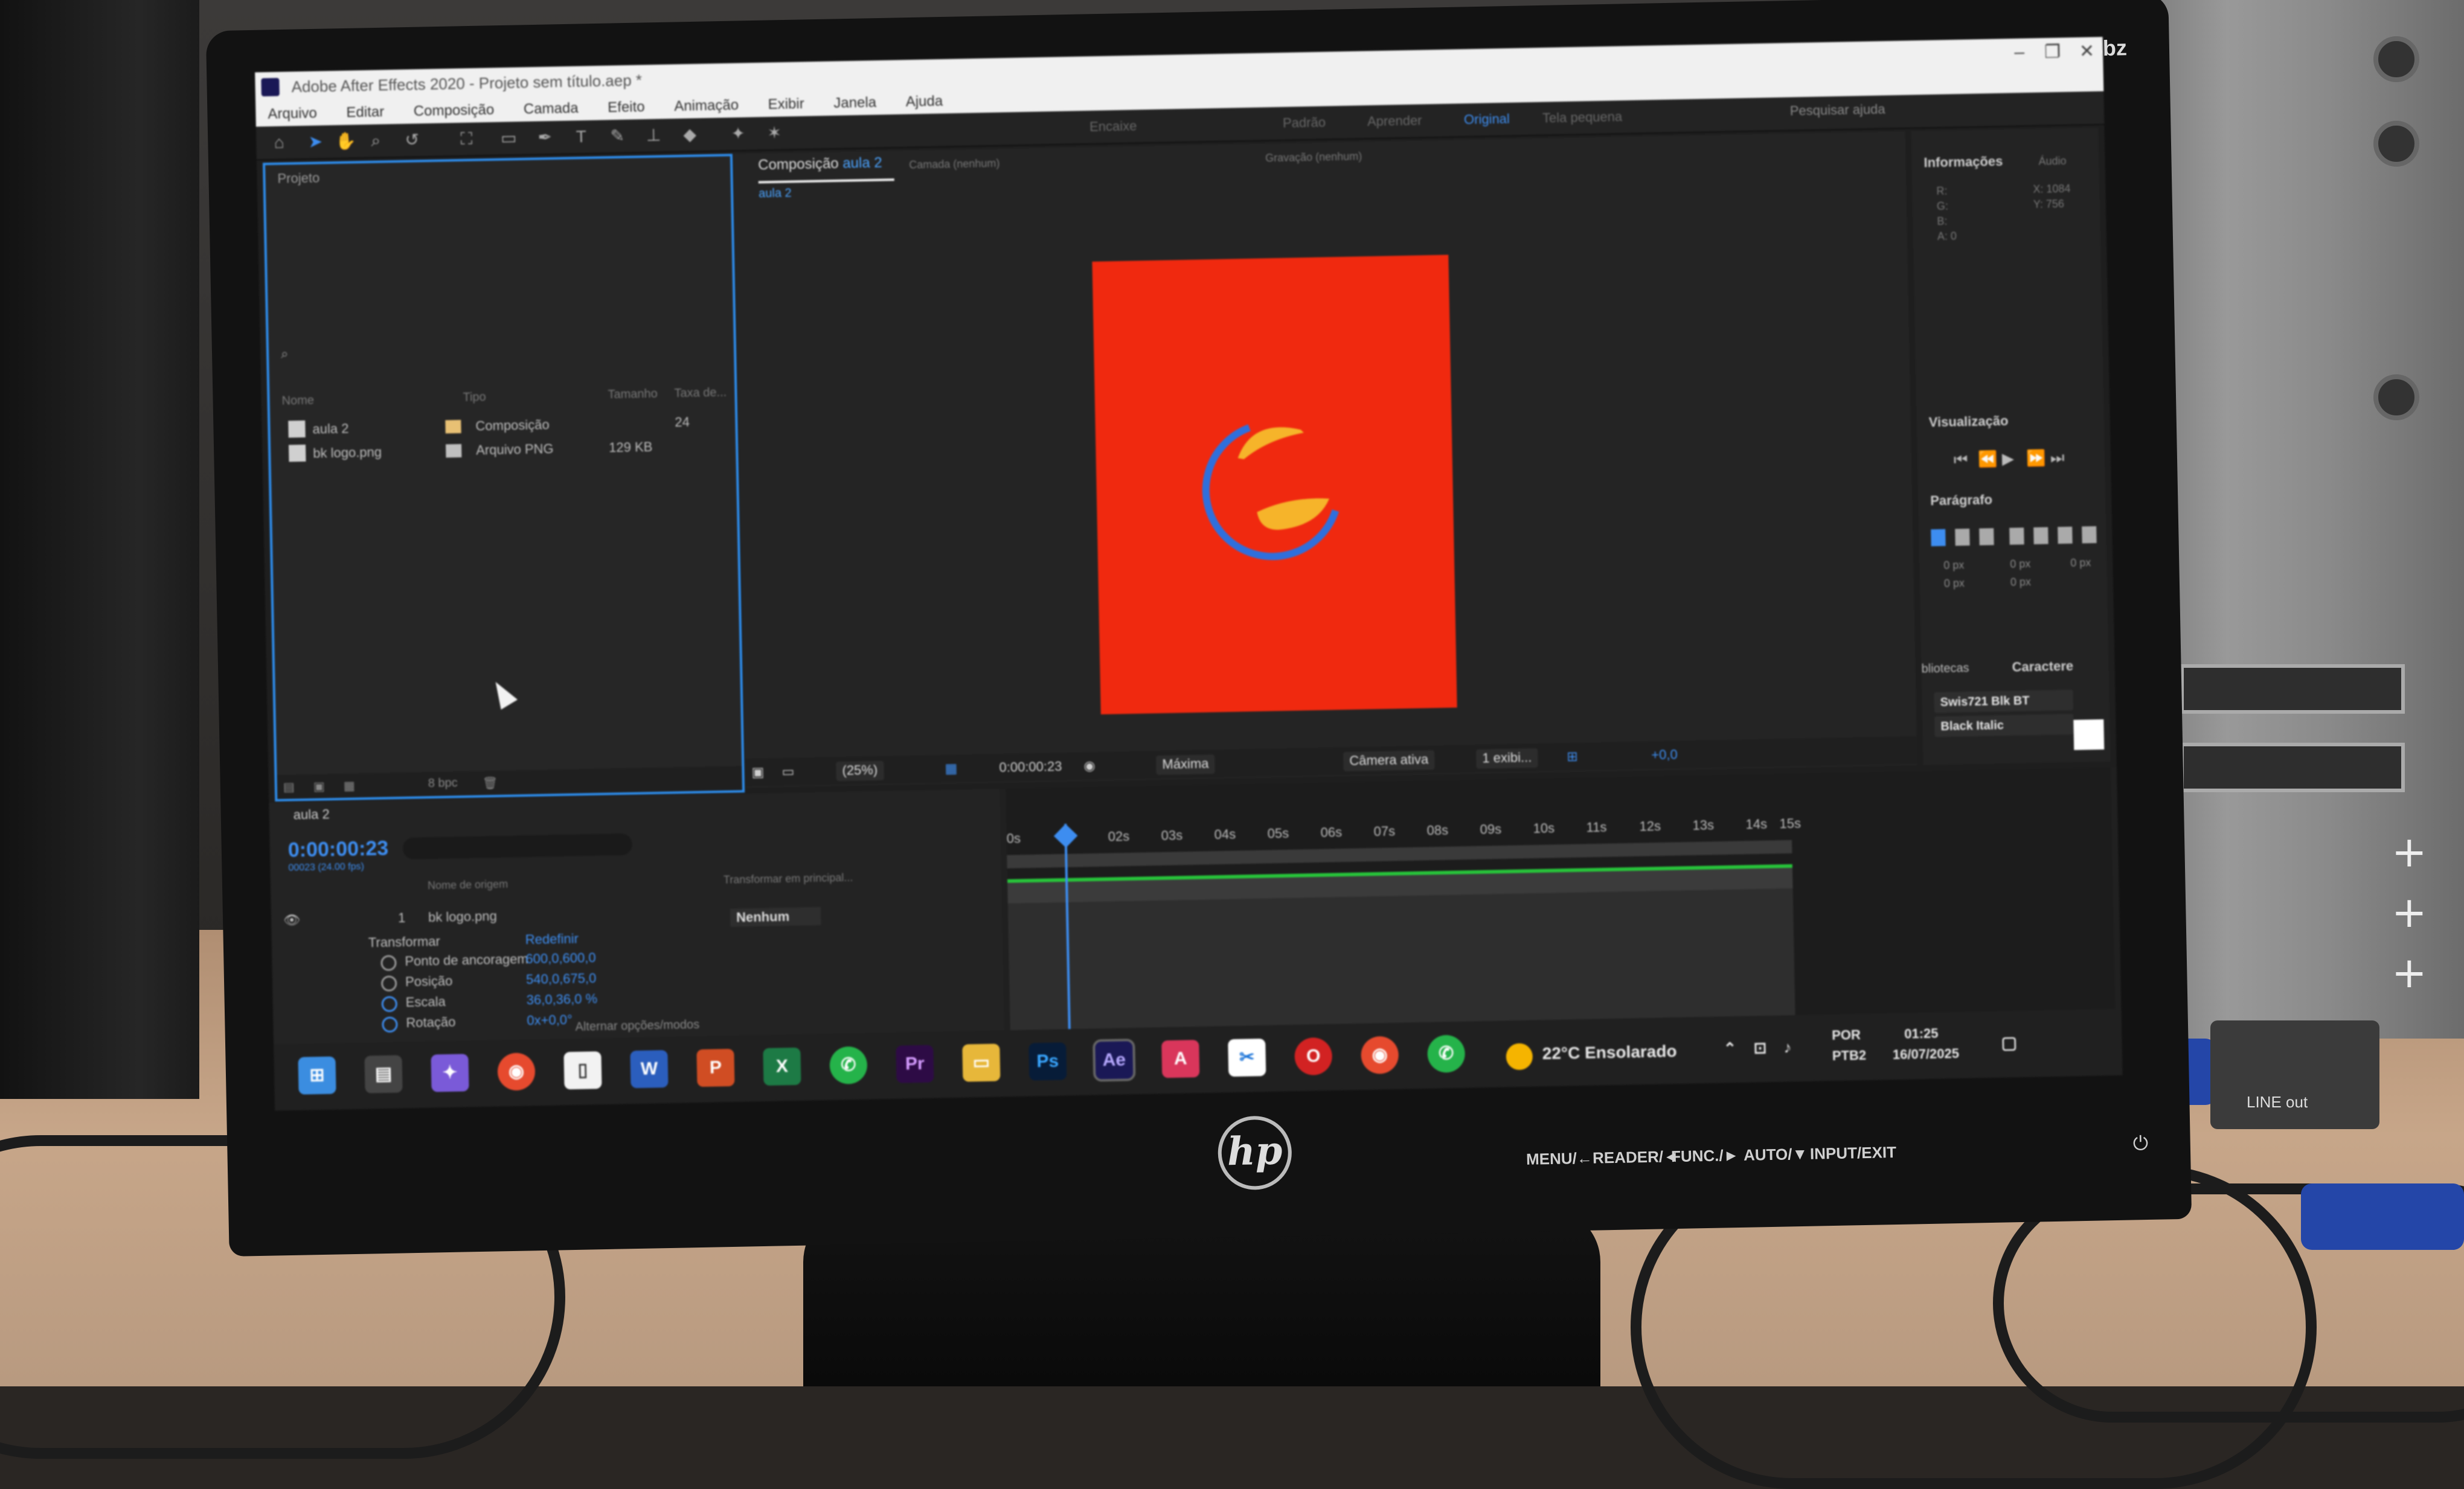 Image resolution: width=2464 pixels, height=1489 pixels. I want to click on weather-text: 22°C Ensolarado, so click(1609, 1052).